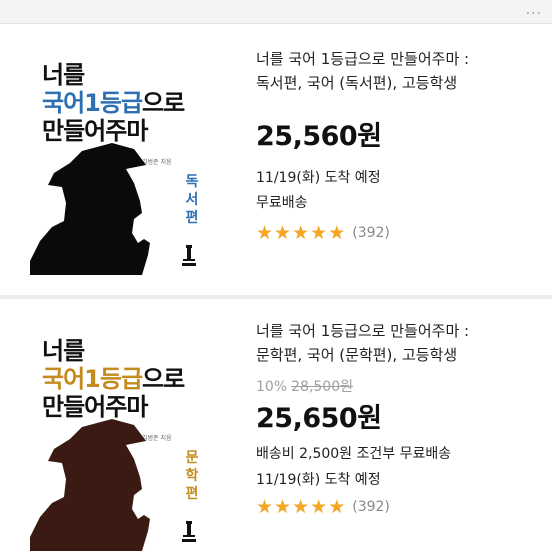 The image size is (552, 552). Describe the element at coordinates (401, 71) in the screenshot. I see `product-title: 너를 국어 1등급으로 만들어주마 : 독서편, 국어 (독서편), 고등학생` at that location.